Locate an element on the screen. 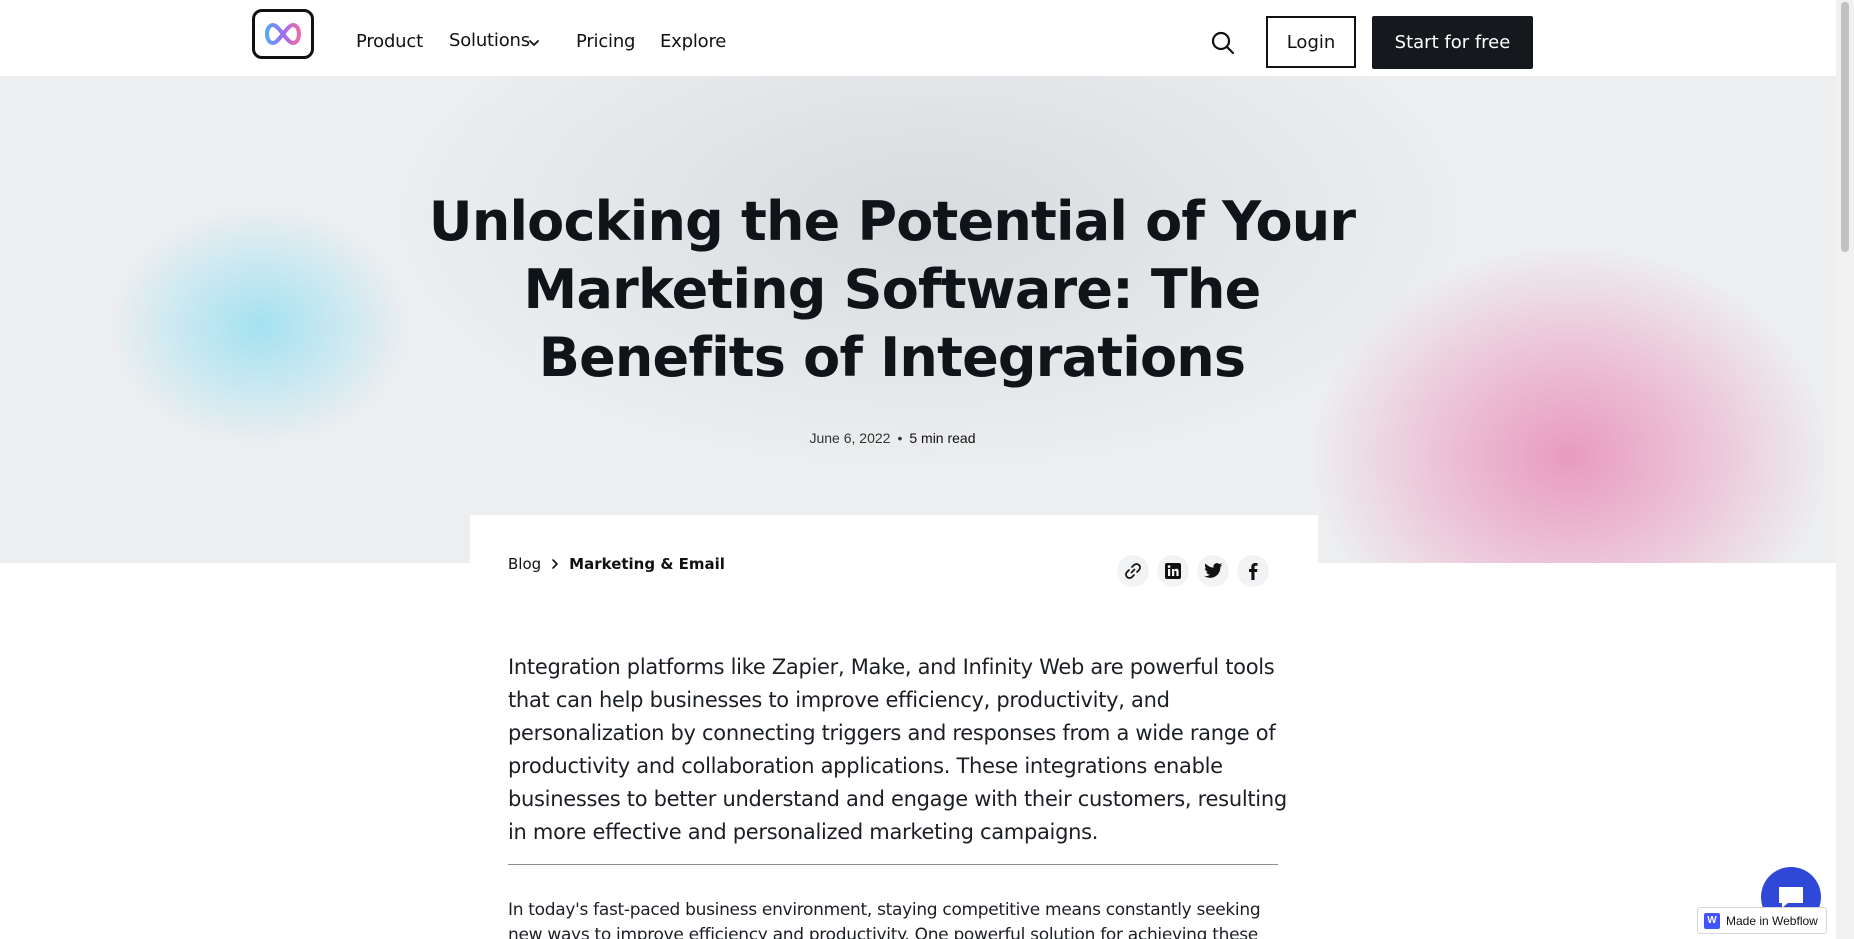 This screenshot has height=939, width=1854. share-twitter-button is located at coordinates (1213, 571).